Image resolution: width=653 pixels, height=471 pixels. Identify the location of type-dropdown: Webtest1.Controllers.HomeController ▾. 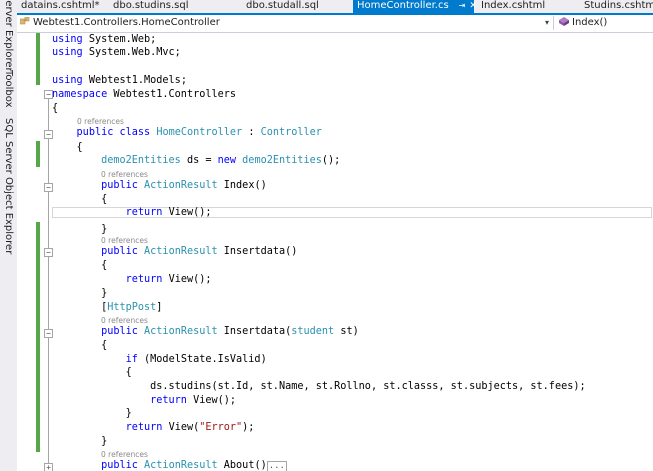
(285, 23).